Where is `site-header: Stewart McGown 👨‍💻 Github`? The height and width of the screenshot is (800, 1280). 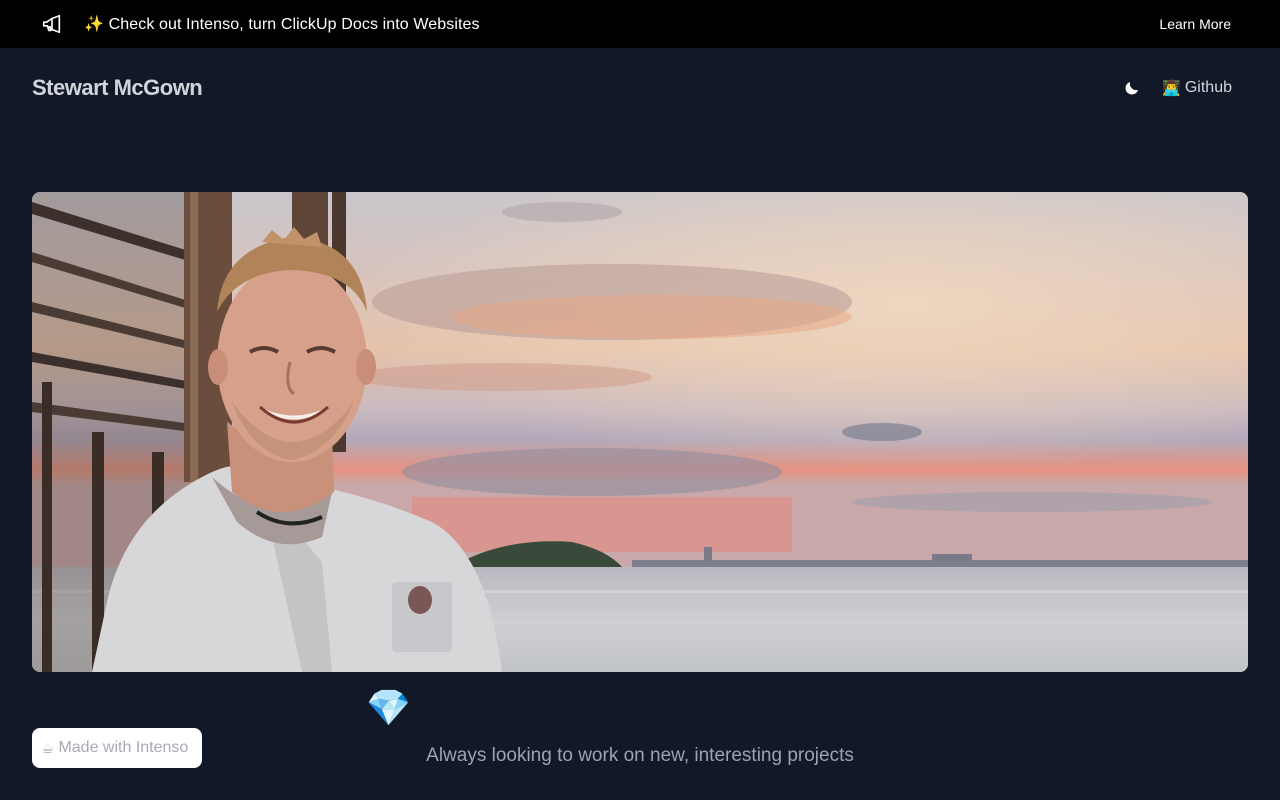 site-header: Stewart McGown 👨‍💻 Github is located at coordinates (640, 88).